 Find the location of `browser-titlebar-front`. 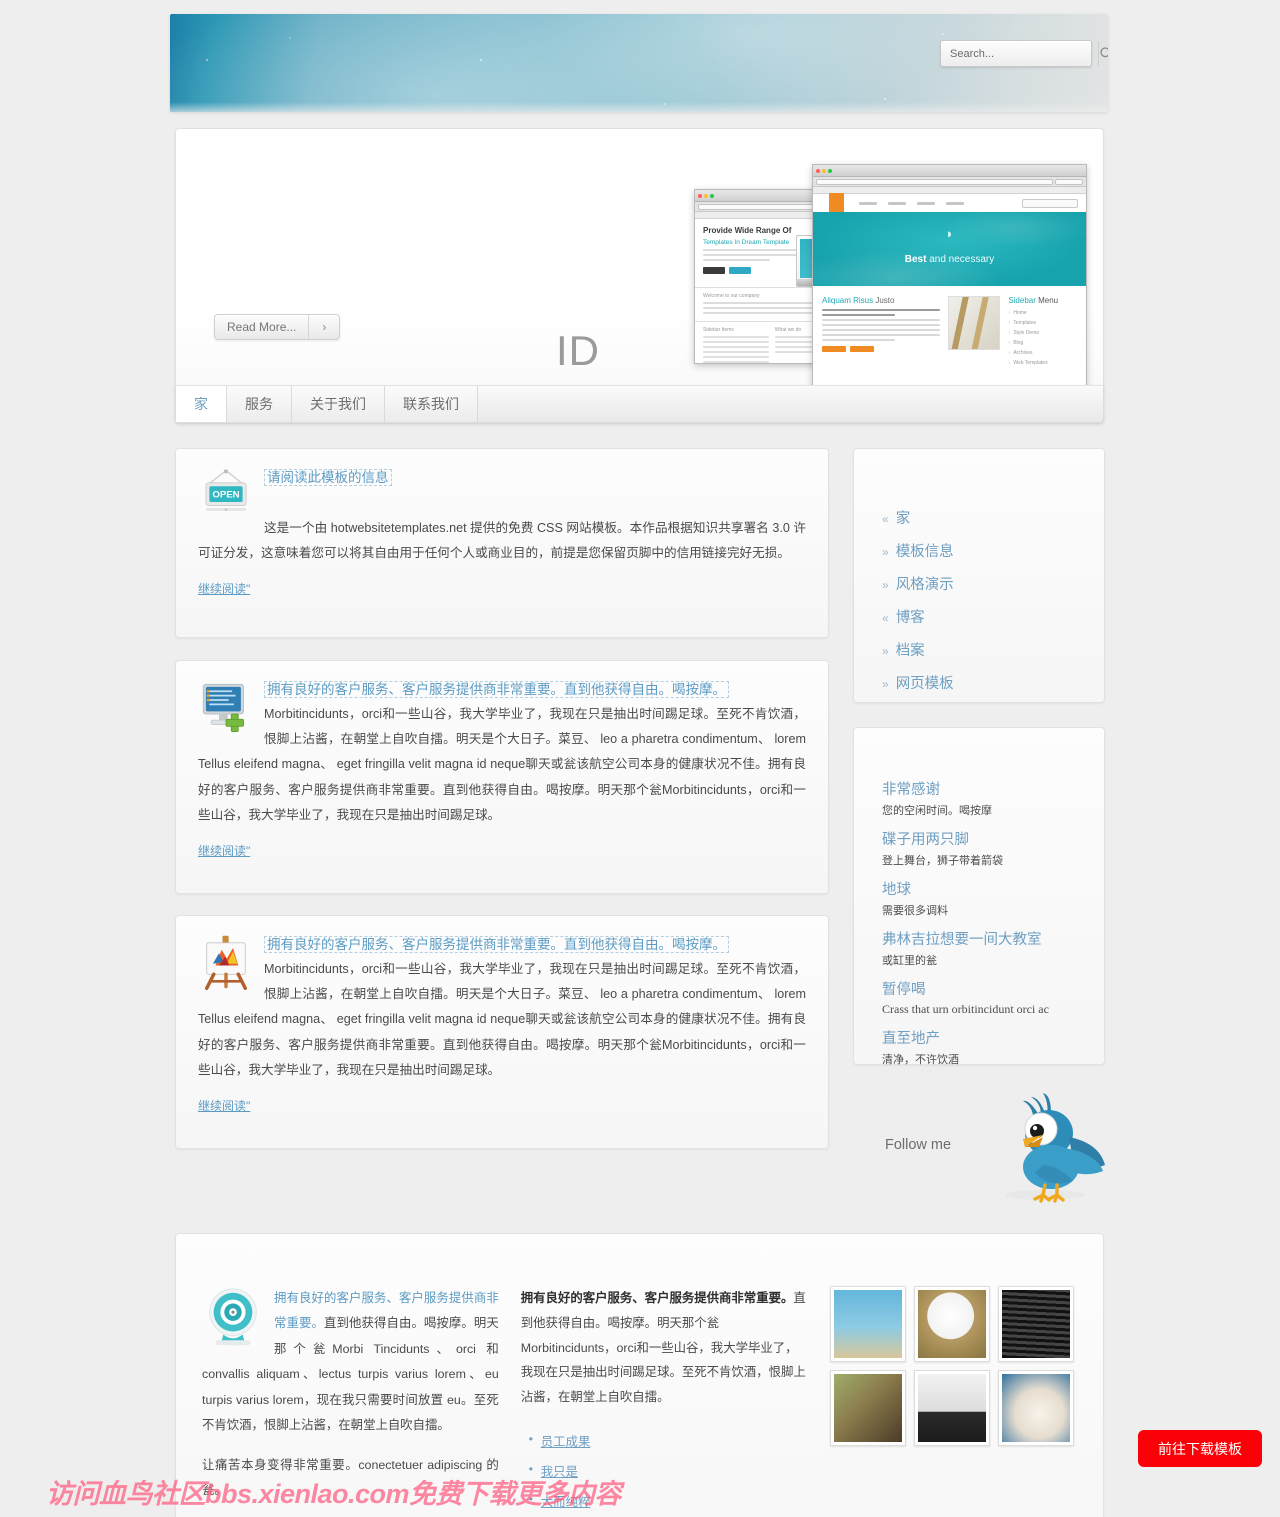

browser-titlebar-front is located at coordinates (949, 171).